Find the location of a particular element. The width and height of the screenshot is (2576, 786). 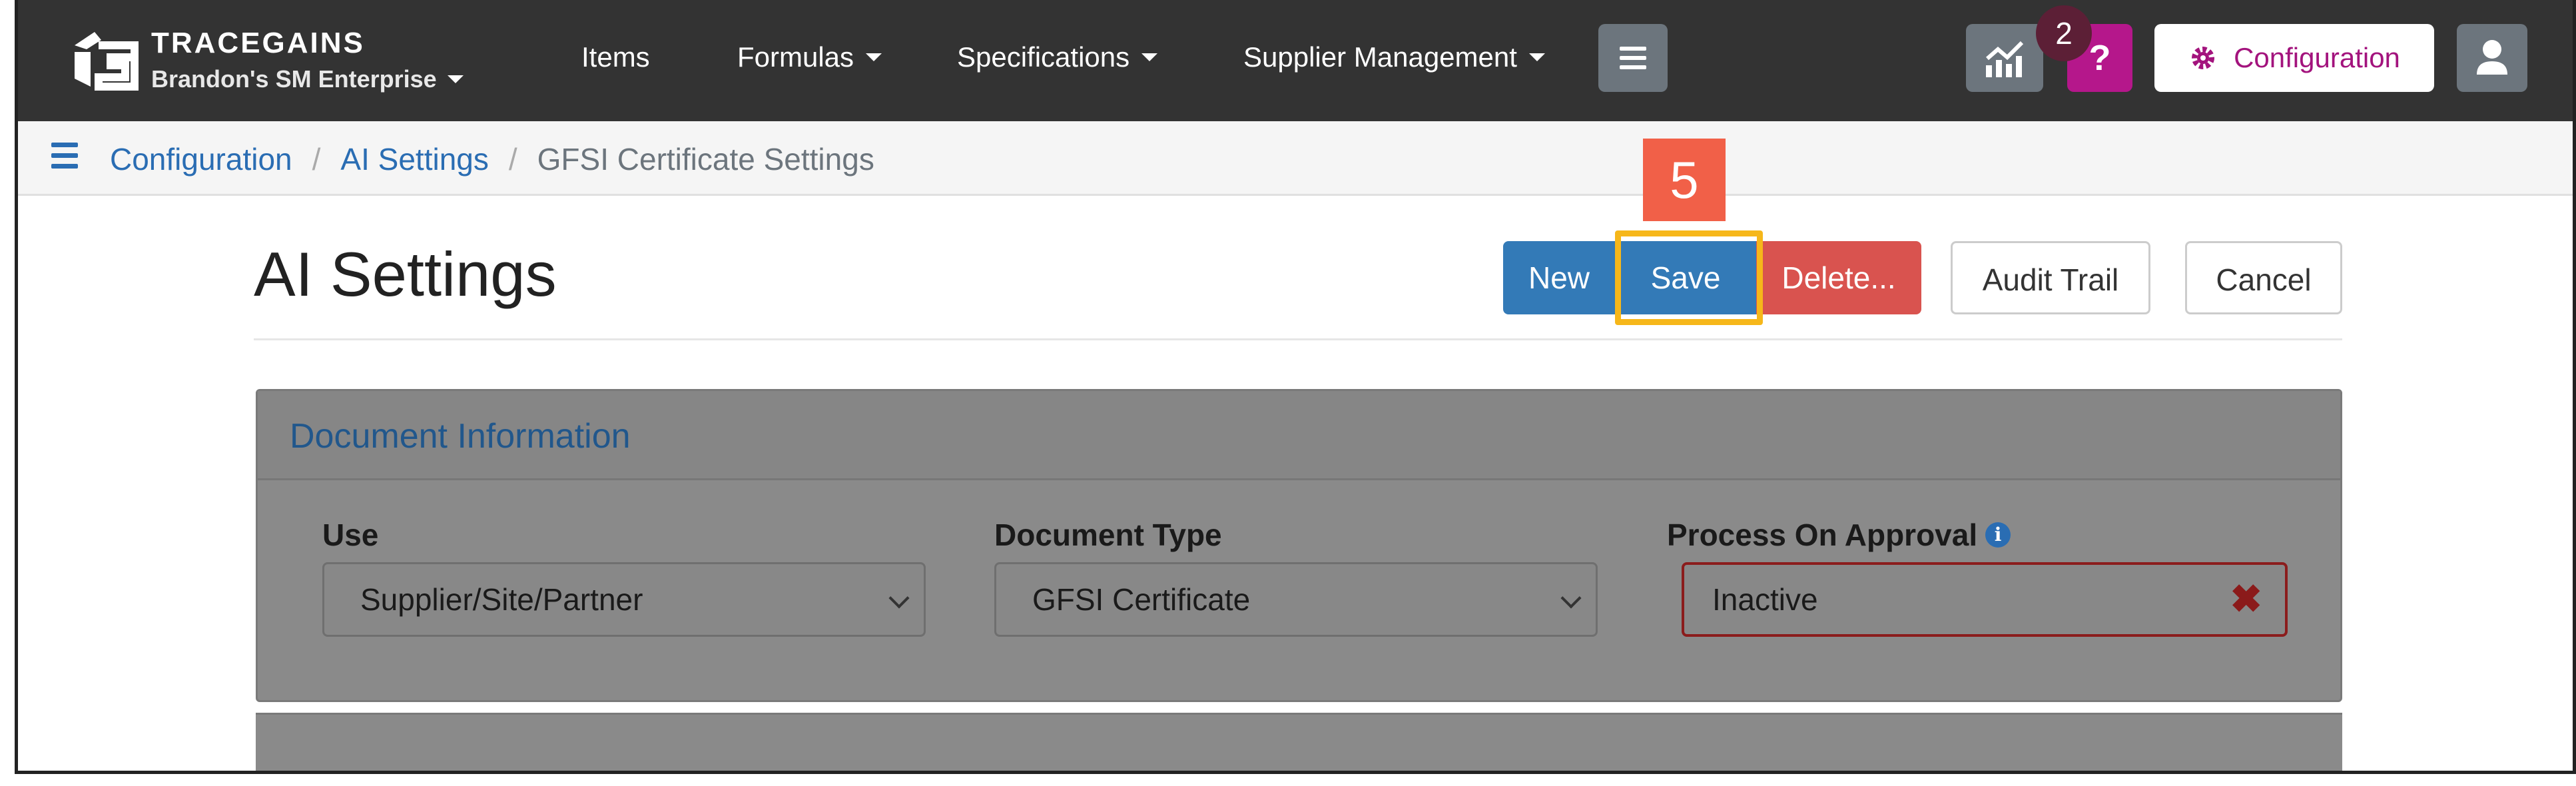

analytics-button is located at coordinates (2004, 58).